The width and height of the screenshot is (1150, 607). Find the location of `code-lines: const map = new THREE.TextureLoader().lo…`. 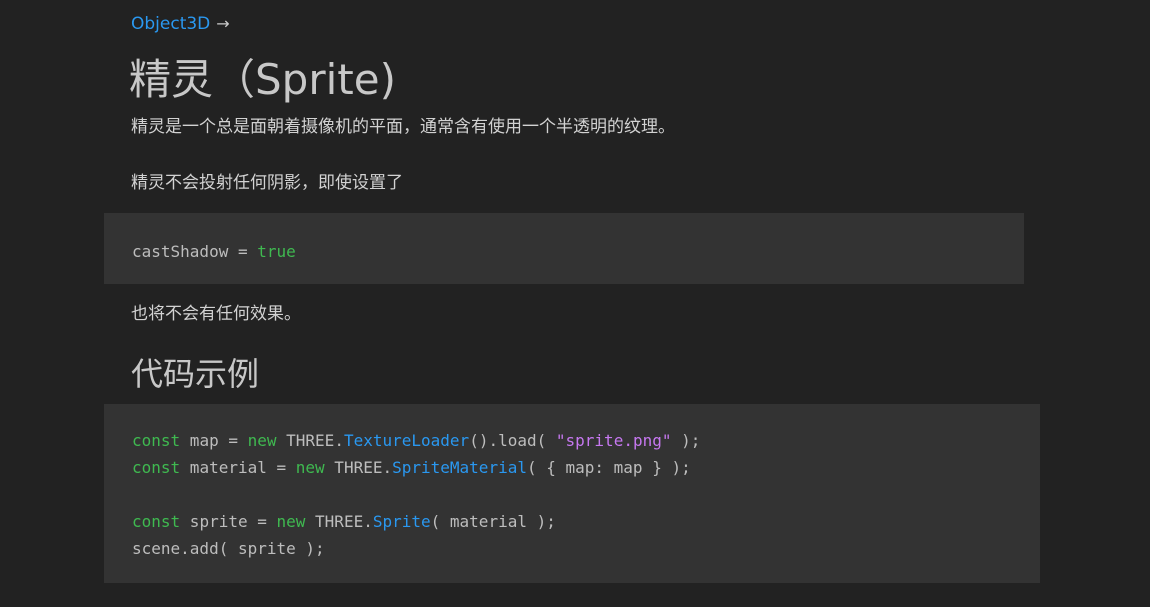

code-lines: const map = new THREE.TextureLoader().lo… is located at coordinates (416, 494).